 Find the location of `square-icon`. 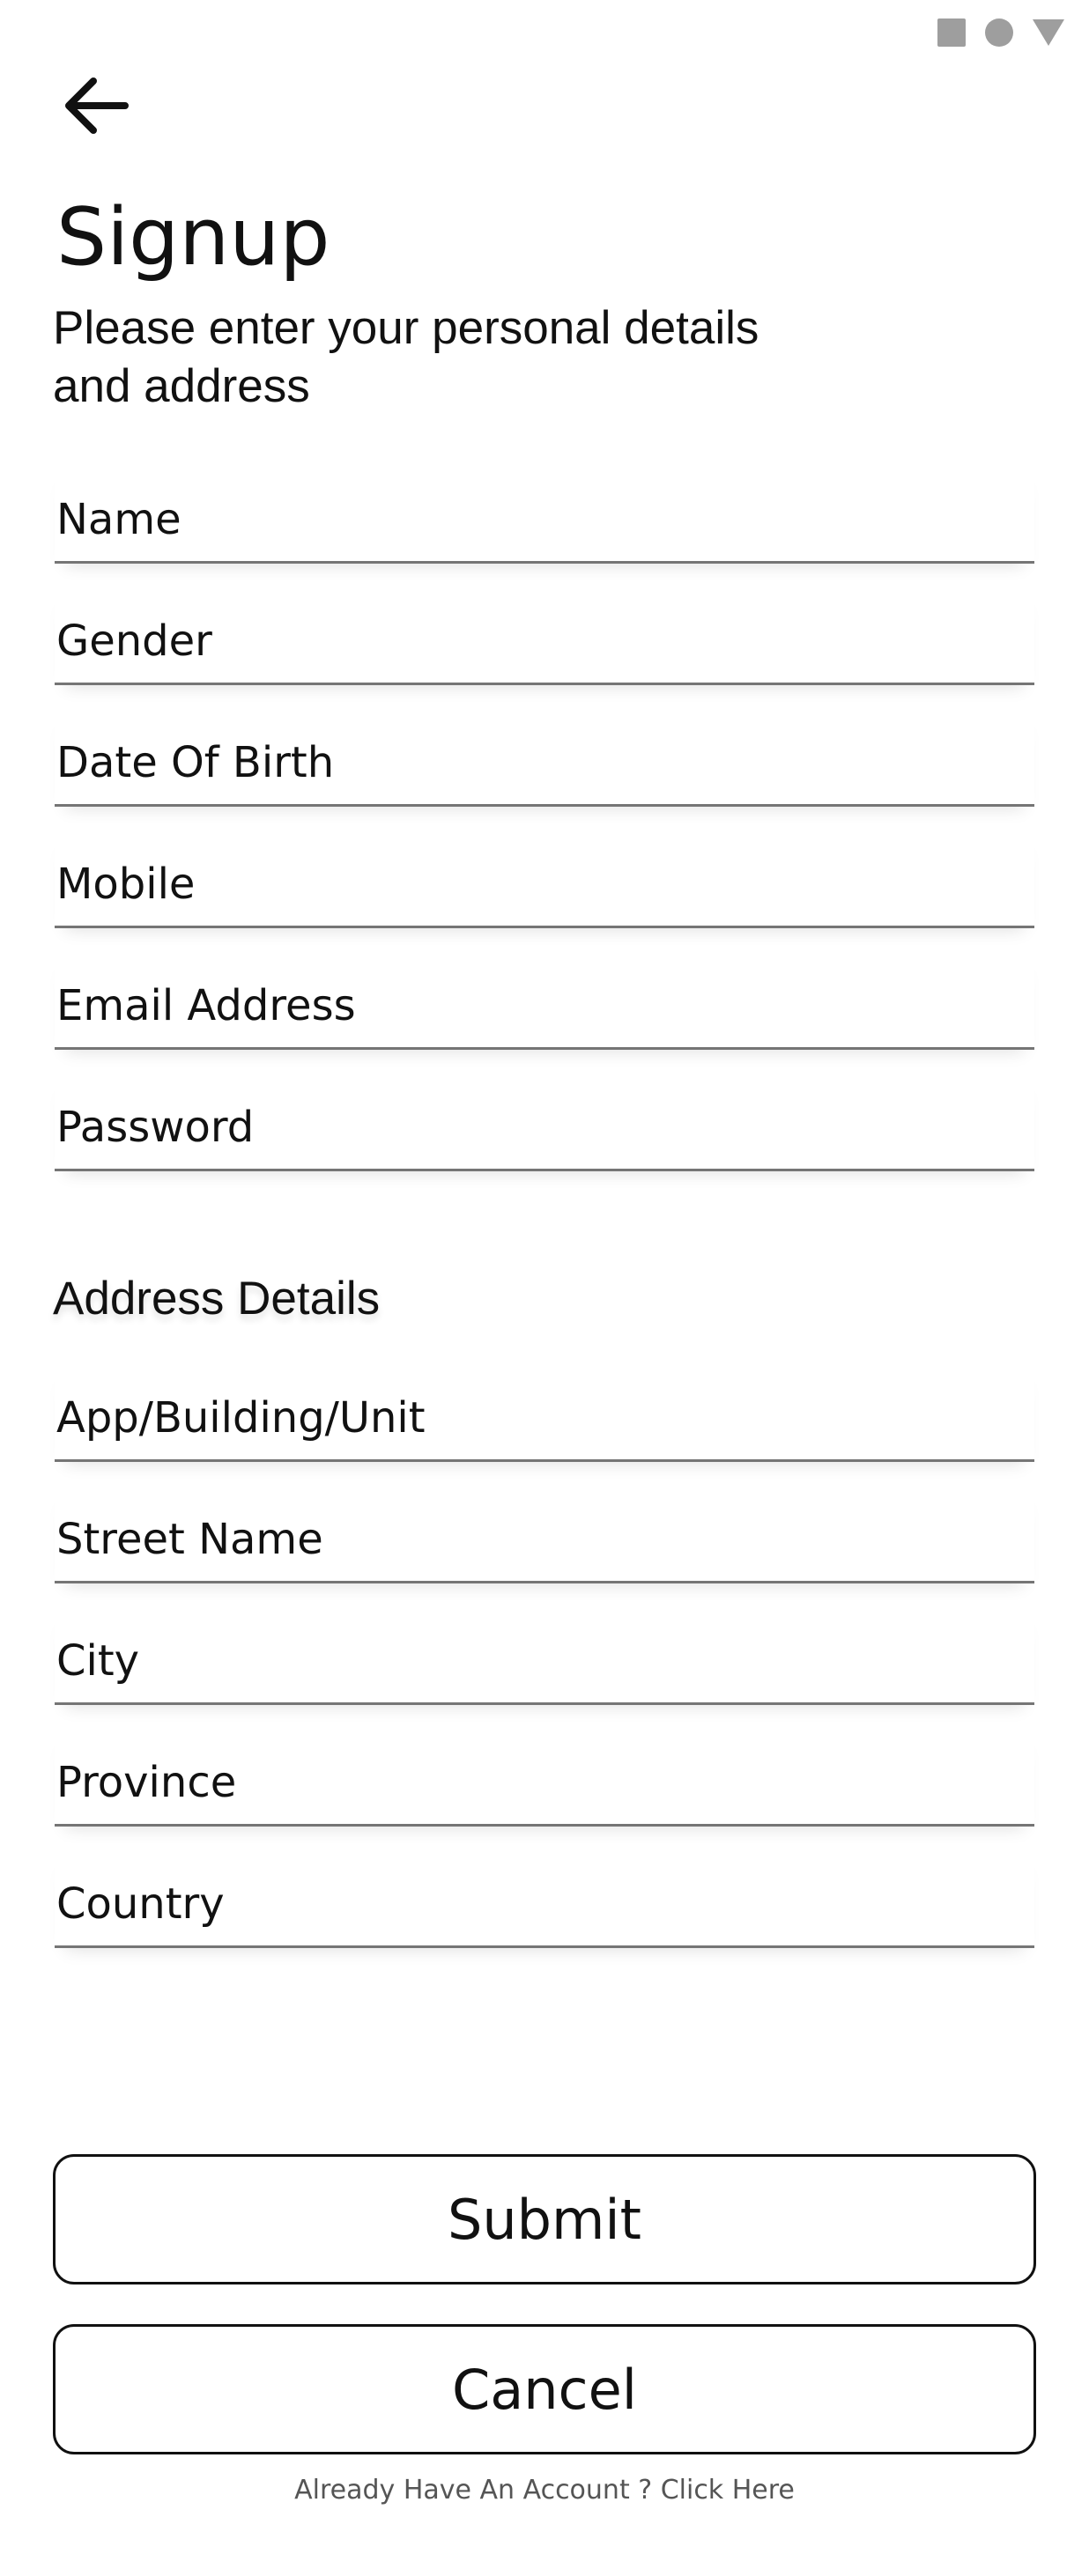

square-icon is located at coordinates (951, 32).